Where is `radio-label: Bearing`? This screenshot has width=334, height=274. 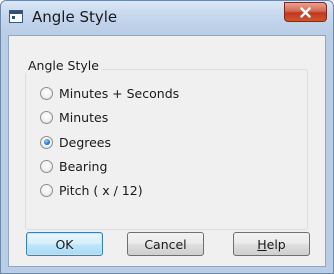
radio-label: Bearing is located at coordinates (83, 166).